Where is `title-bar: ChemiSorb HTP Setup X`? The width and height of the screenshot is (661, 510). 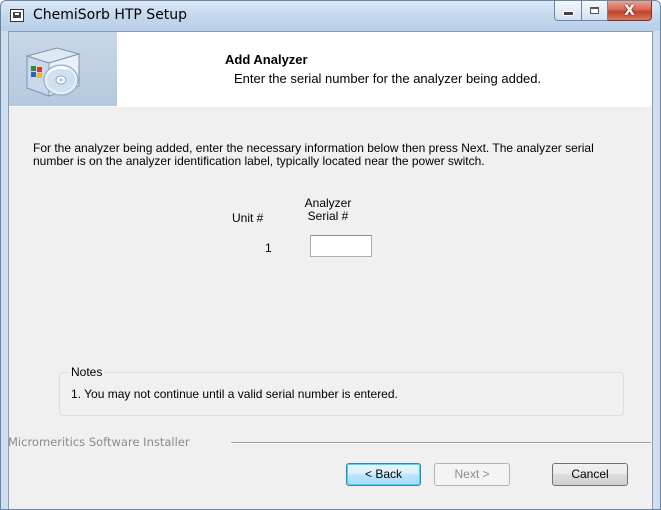
title-bar: ChemiSorb HTP Setup X is located at coordinates (330, 16).